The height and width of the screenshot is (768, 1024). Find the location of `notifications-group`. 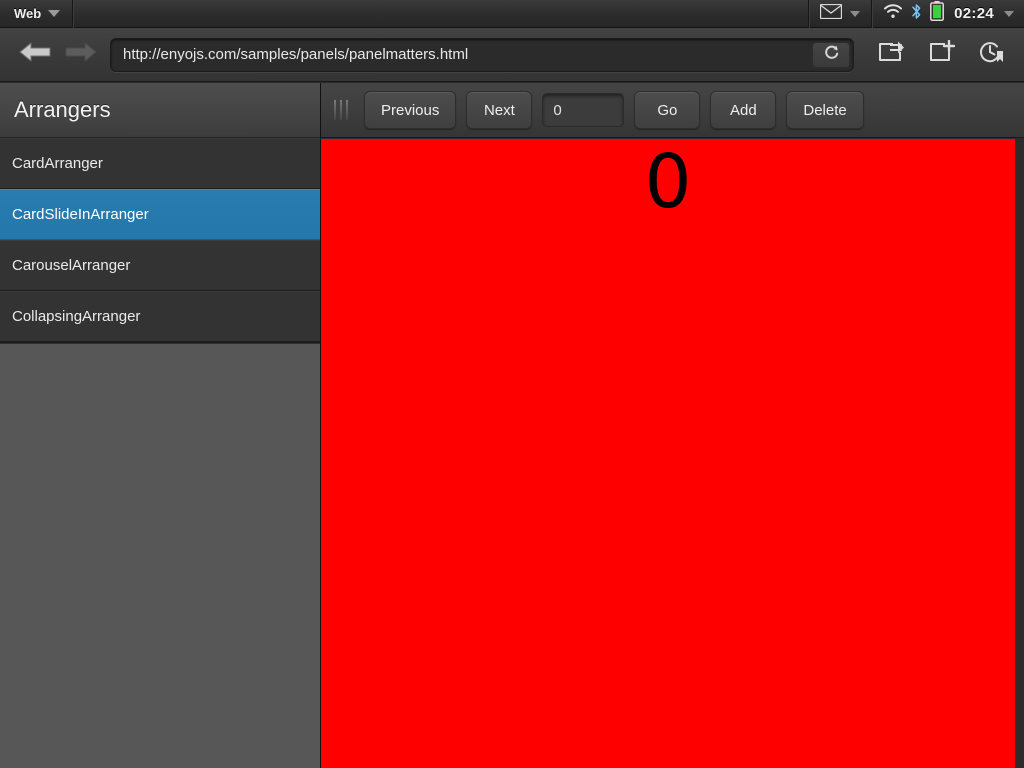

notifications-group is located at coordinates (839, 14).